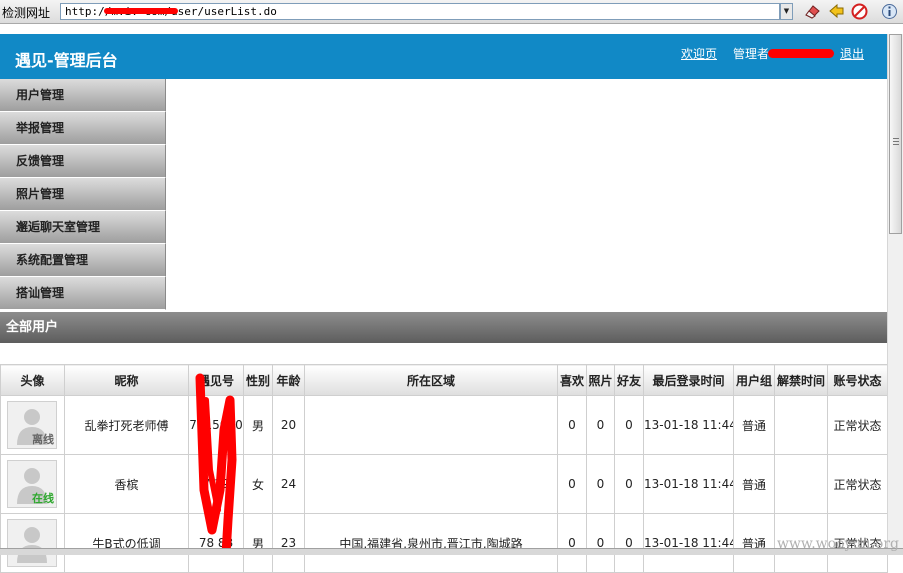 This screenshot has height=573, width=903. Describe the element at coordinates (83, 293) in the screenshot. I see `sidebar-item-greeting: 搭讪管理` at that location.